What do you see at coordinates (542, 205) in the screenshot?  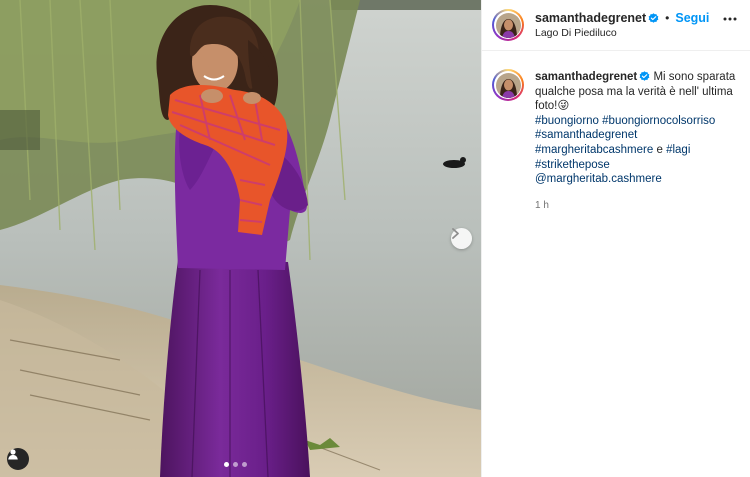 I see `post-timestamp: 1 h` at bounding box center [542, 205].